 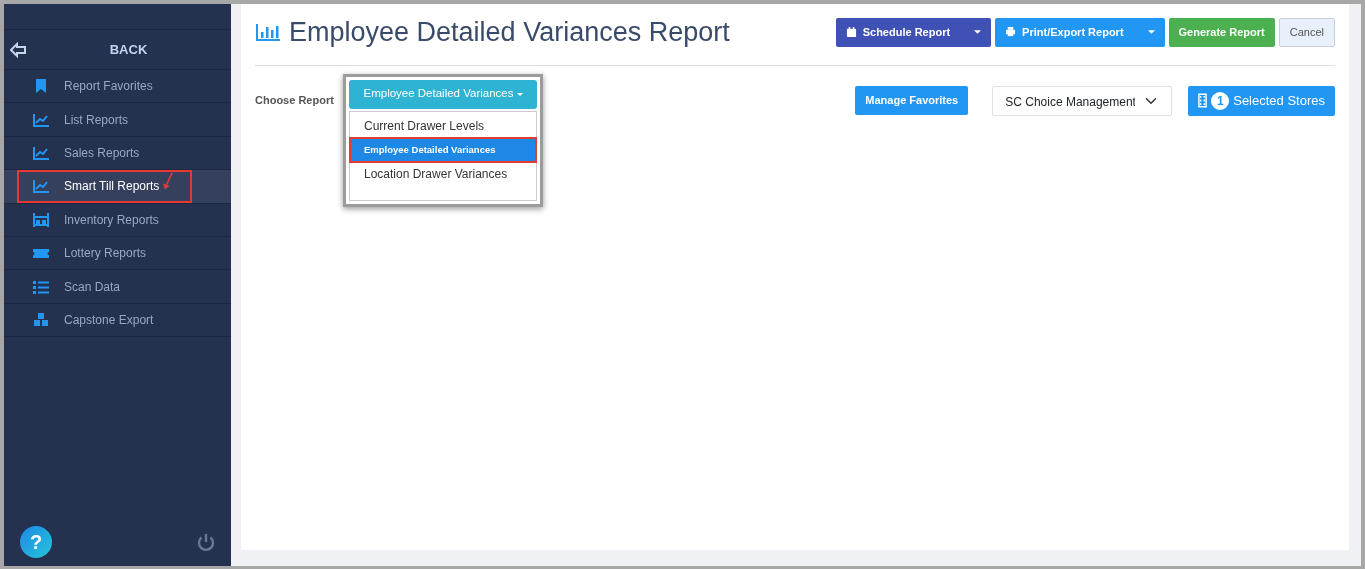 What do you see at coordinates (1203, 100) in the screenshot?
I see `building-icon` at bounding box center [1203, 100].